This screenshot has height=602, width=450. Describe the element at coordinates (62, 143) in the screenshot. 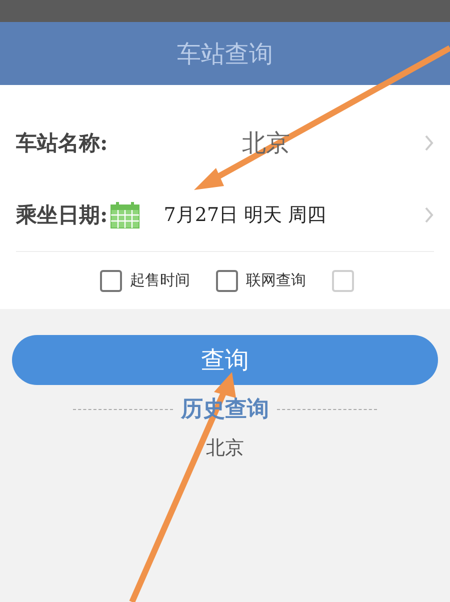

I see `station-label: 车站名称:` at that location.